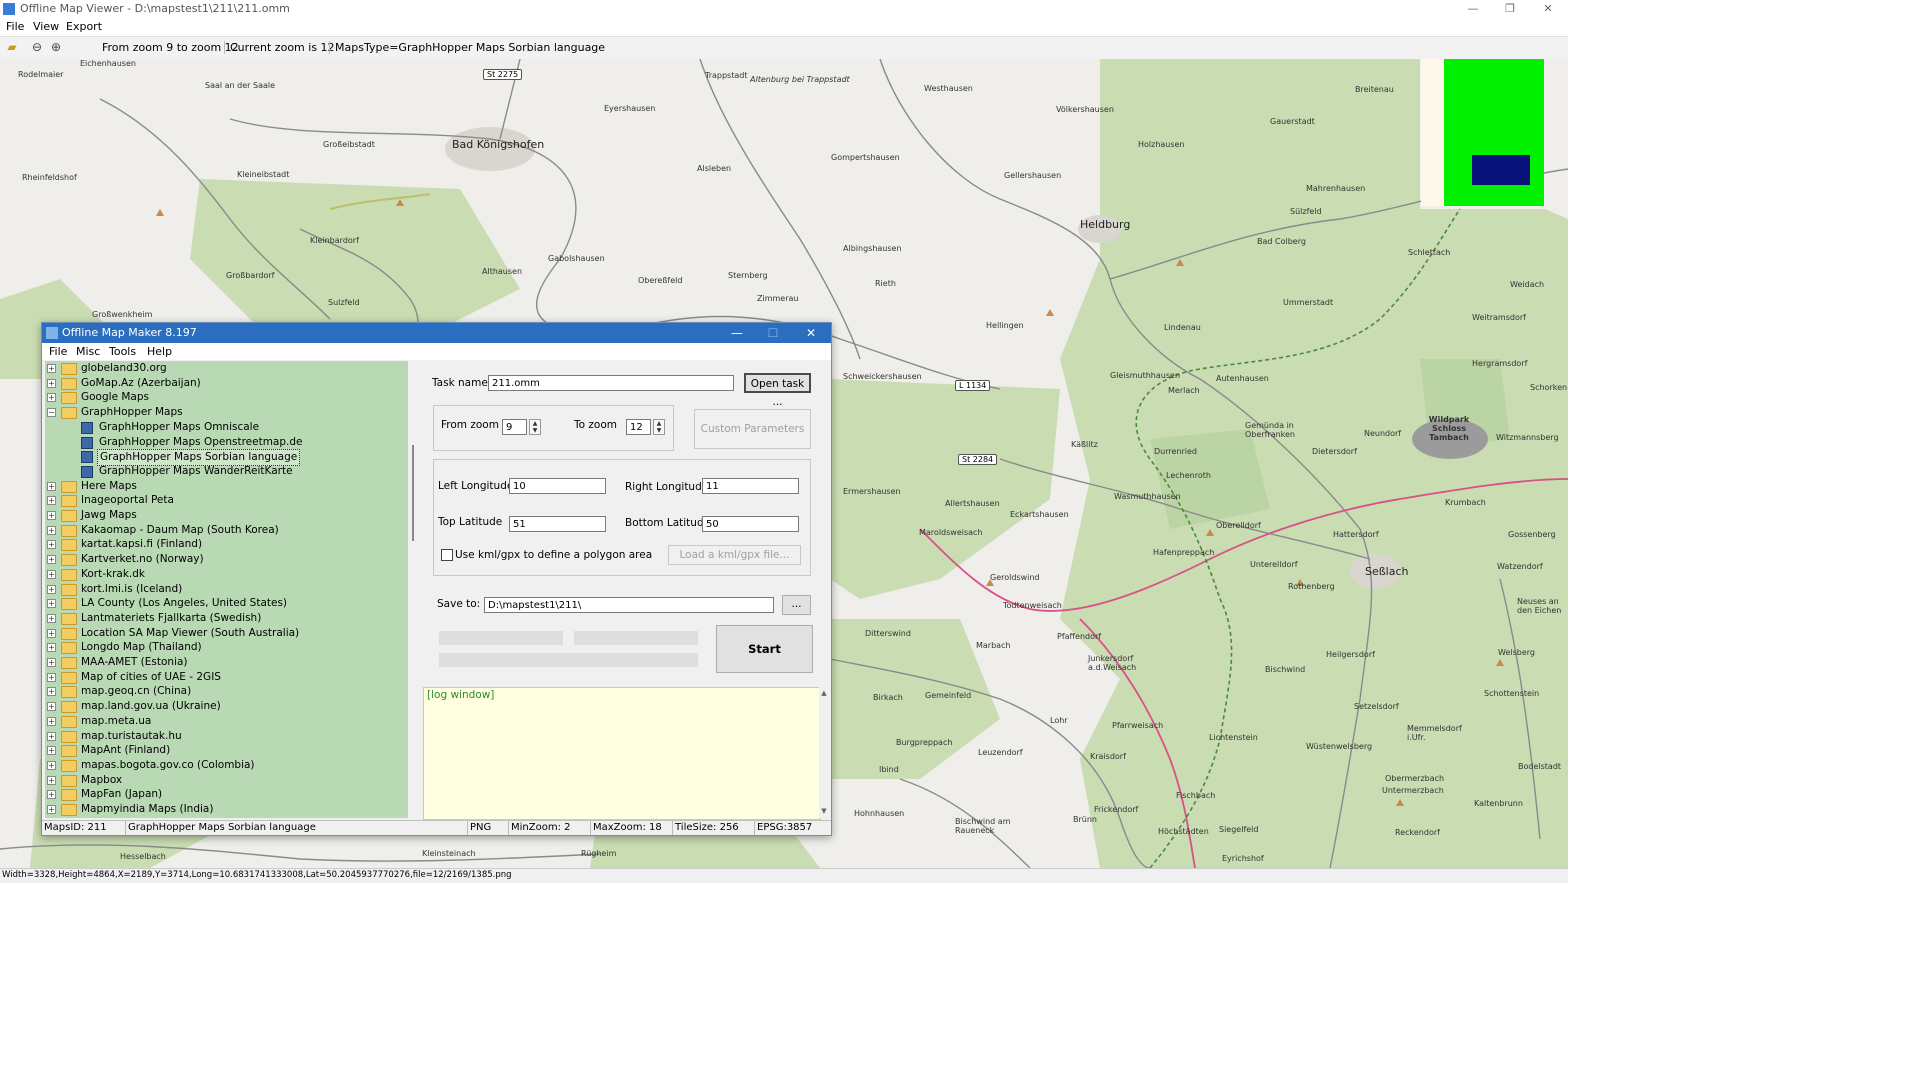 The image size is (1920, 1080). I want to click on zoom-in-icon: ⊕, so click(56, 47).